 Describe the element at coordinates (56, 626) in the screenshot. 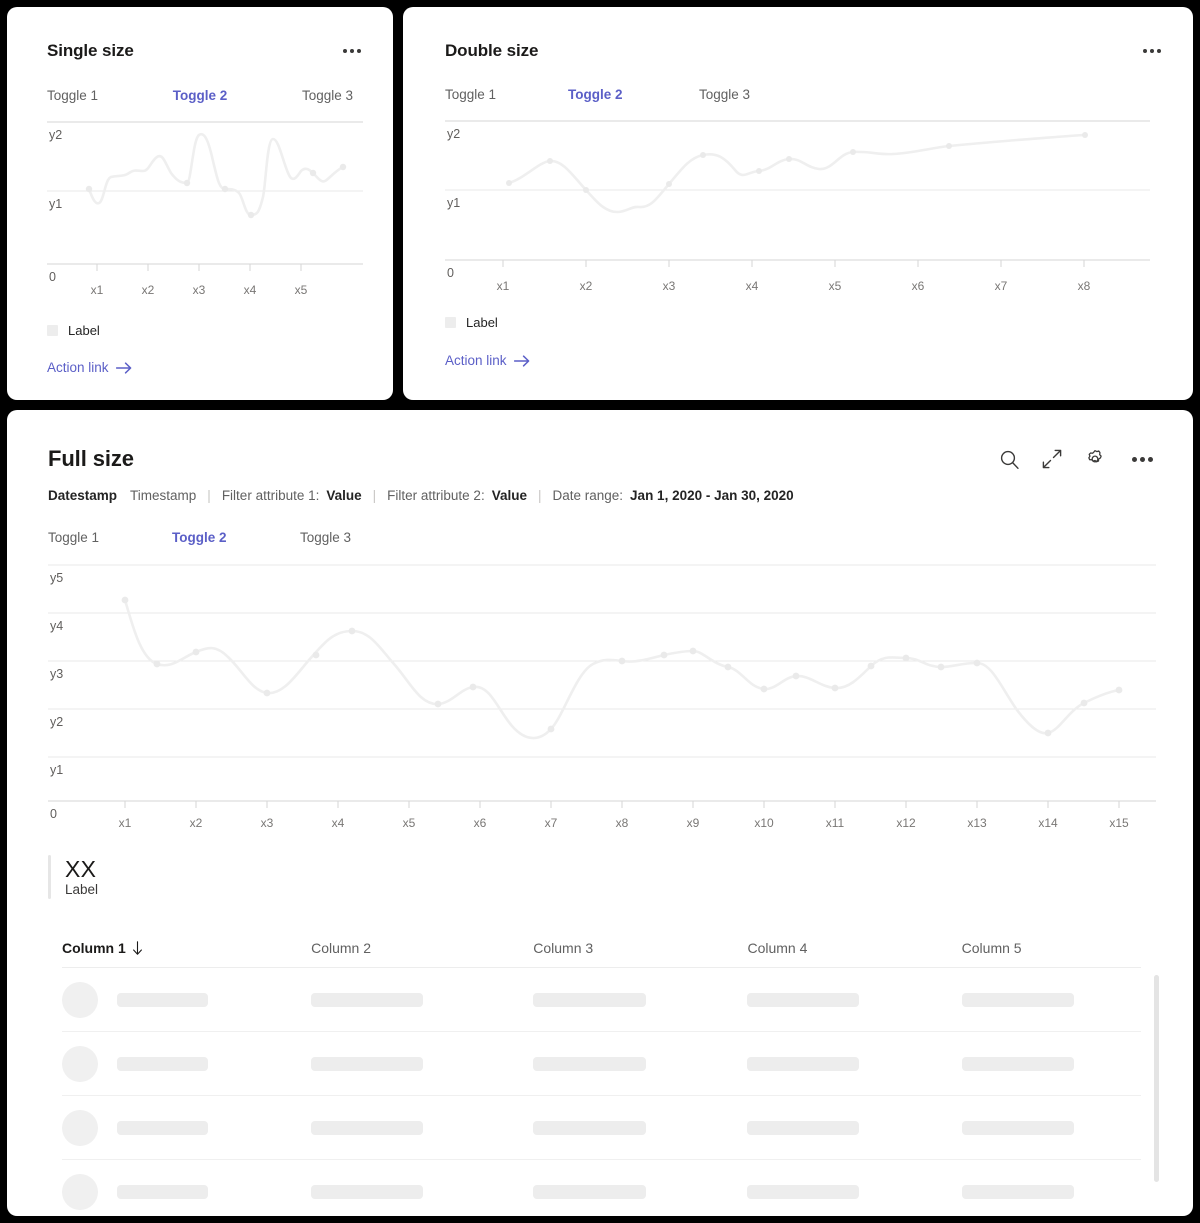

I see `y-tick-label: y4` at that location.